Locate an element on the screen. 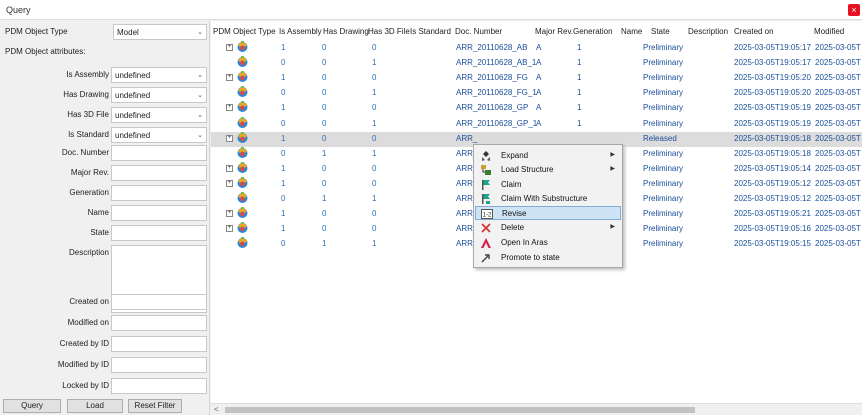 This screenshot has width=862, height=415. menu-item-revise: 1-2 Revise is located at coordinates (548, 213).